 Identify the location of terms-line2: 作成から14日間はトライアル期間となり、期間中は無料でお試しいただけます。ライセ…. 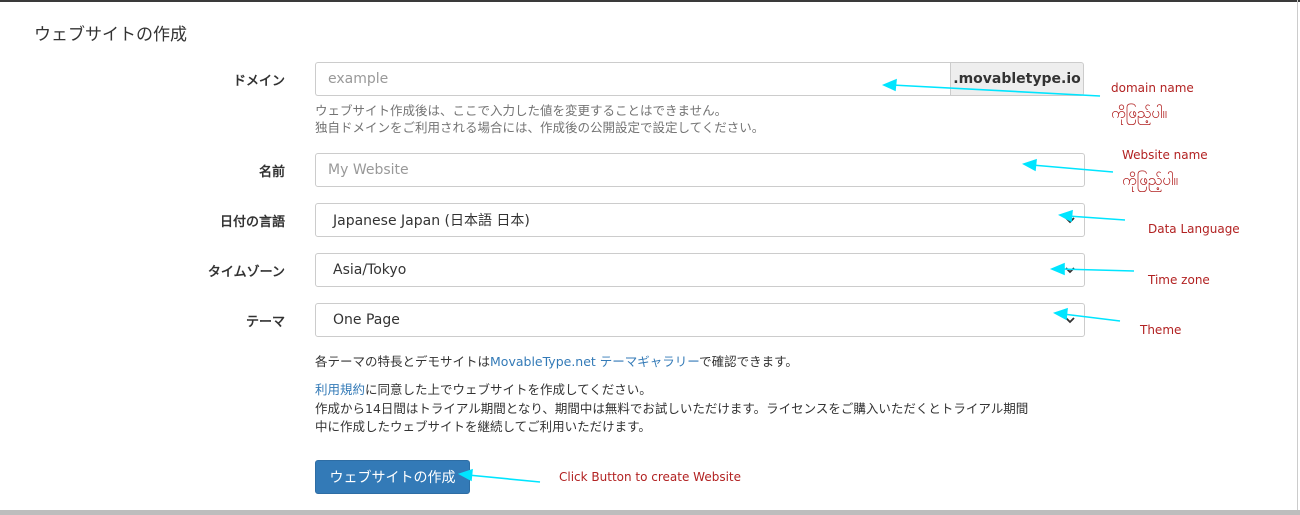
(672, 408).